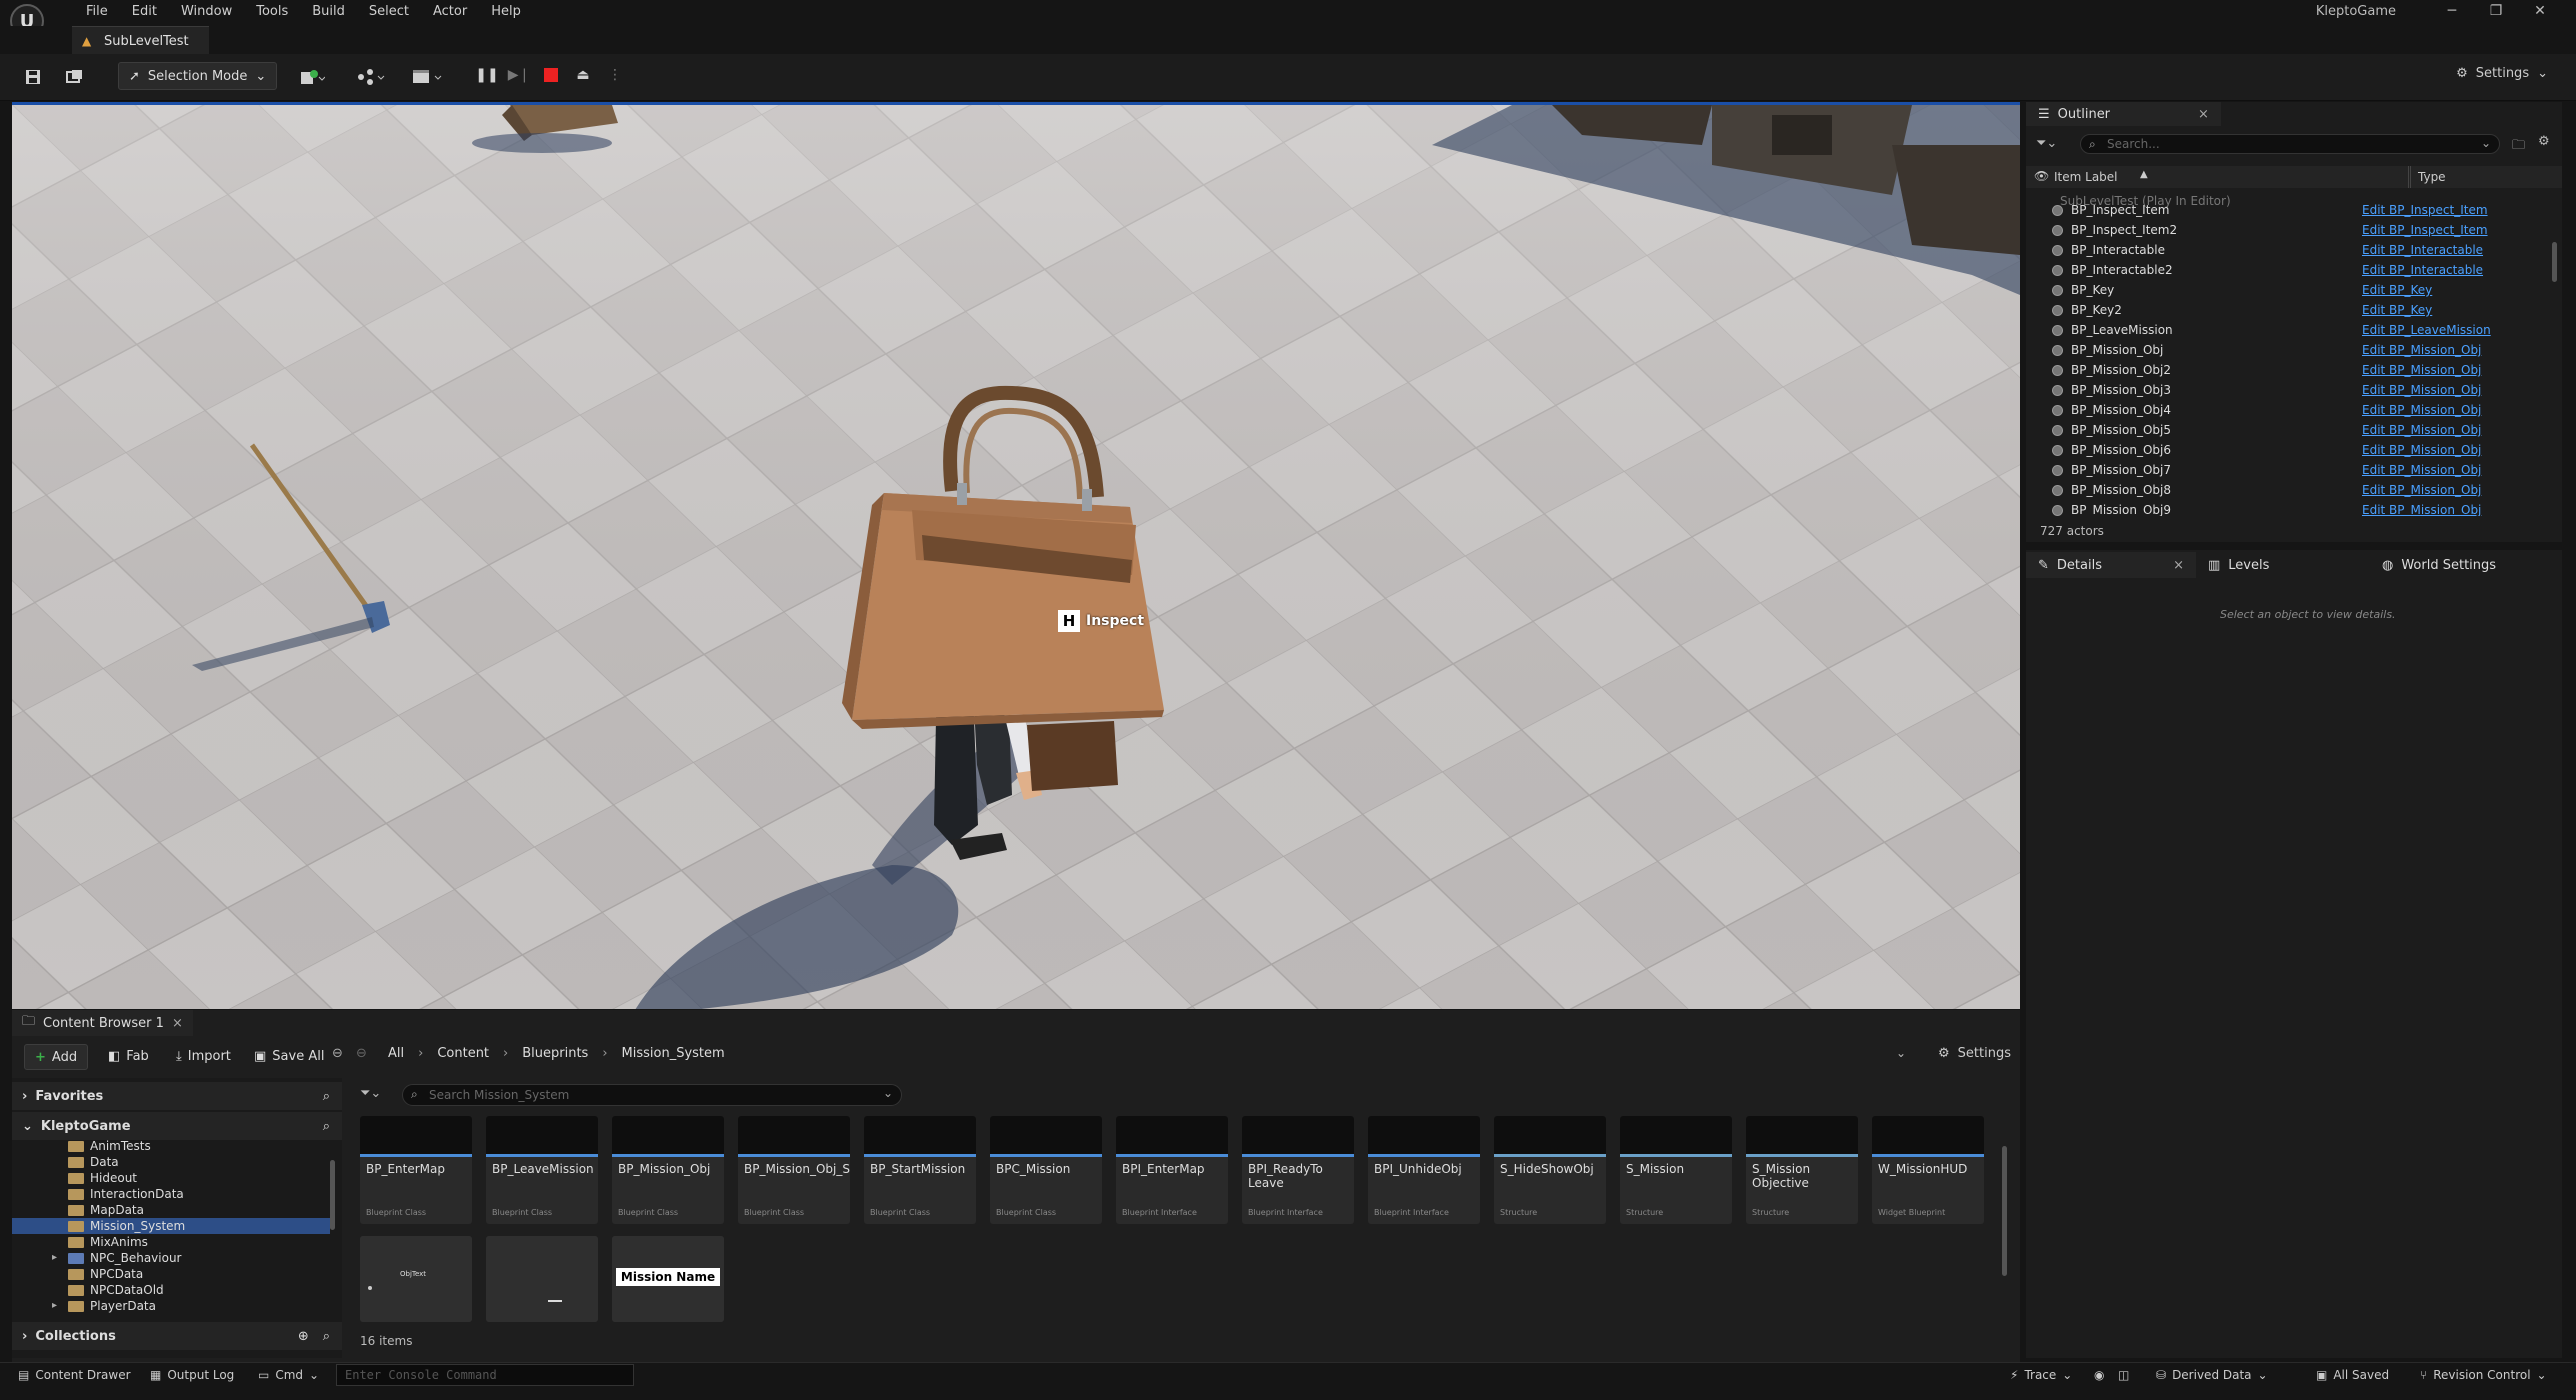 The image size is (2576, 1400). Describe the element at coordinates (2291, 470) in the screenshot. I see `outliner-row: BP_Mission_Obj7 Edit BP_Mission_Obj` at that location.